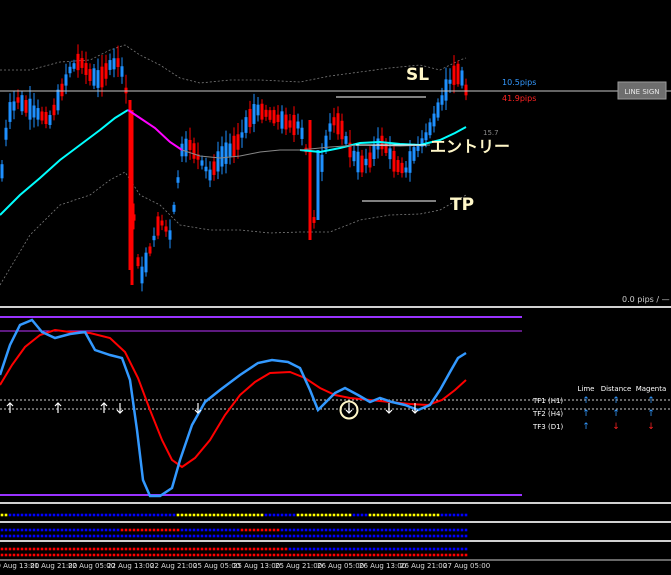  I want to click on timeframe-label: TF1 (H1), so click(547, 401).